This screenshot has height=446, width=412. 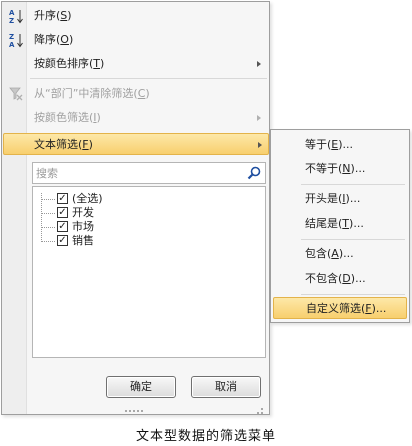 What do you see at coordinates (135, 16) in the screenshot?
I see `menu-item-sort-ascending: A Z 升序(S)` at bounding box center [135, 16].